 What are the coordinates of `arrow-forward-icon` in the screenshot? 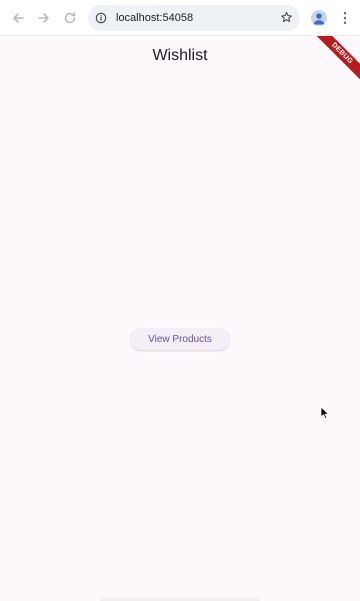 It's located at (43, 17).